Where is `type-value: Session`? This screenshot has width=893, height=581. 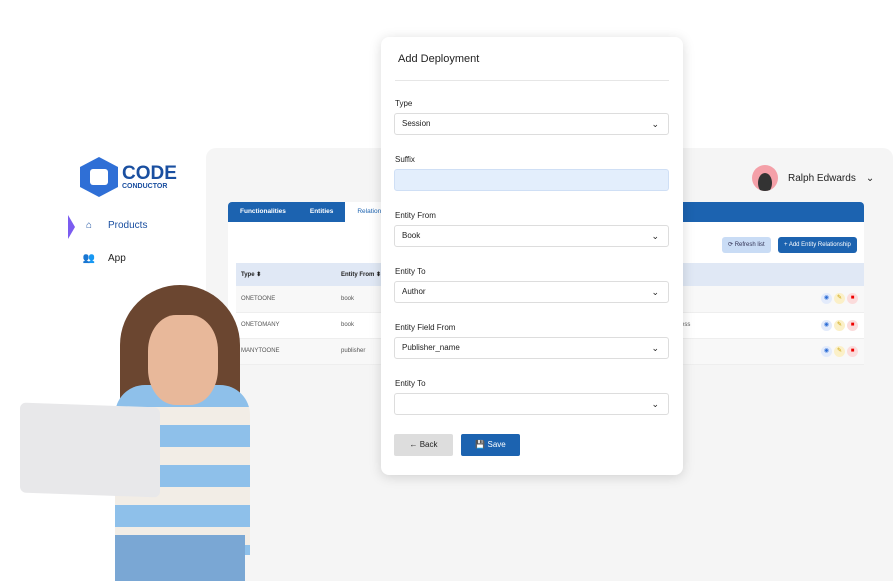
type-value: Session is located at coordinates (416, 123).